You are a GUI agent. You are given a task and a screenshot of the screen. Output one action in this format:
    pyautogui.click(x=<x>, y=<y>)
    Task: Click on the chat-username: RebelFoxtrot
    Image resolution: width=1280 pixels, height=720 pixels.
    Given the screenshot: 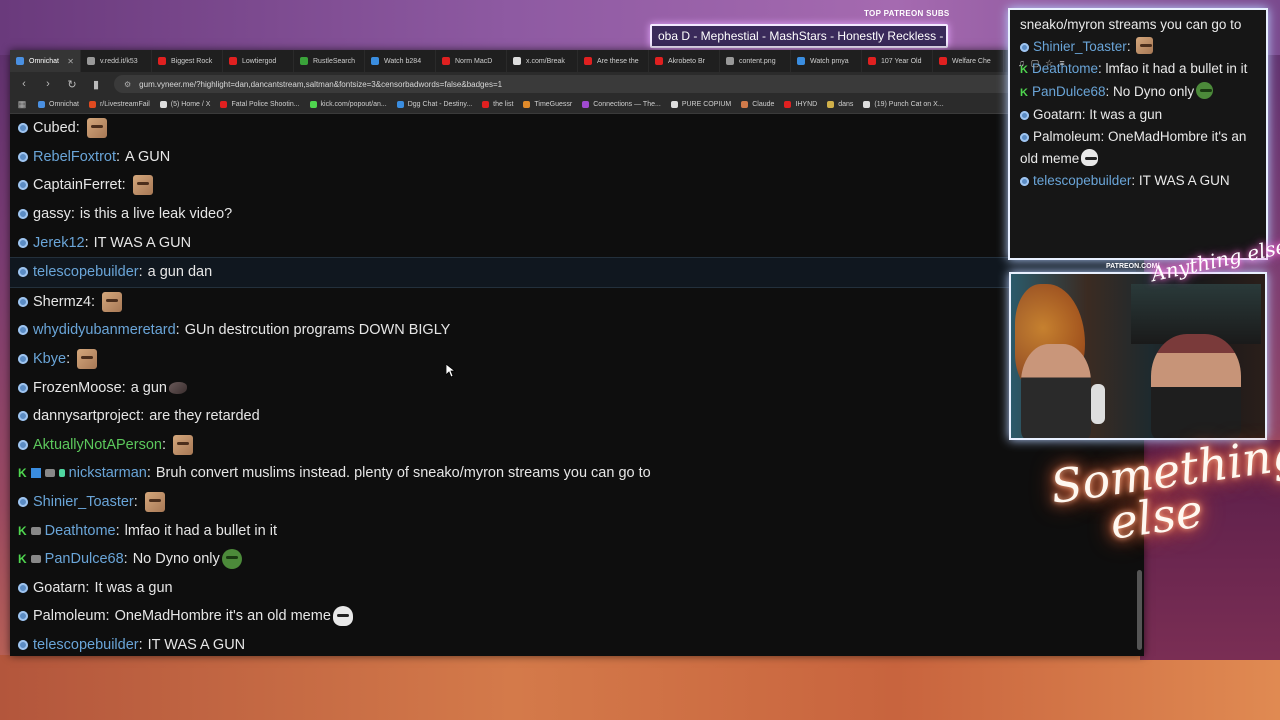 What is the action you would take?
    pyautogui.click(x=74, y=157)
    